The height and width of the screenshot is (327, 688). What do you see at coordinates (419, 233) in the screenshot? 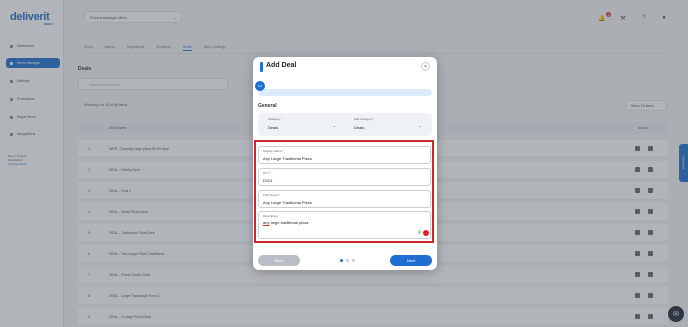
I see `grammar-check-icon: ⚲` at bounding box center [419, 233].